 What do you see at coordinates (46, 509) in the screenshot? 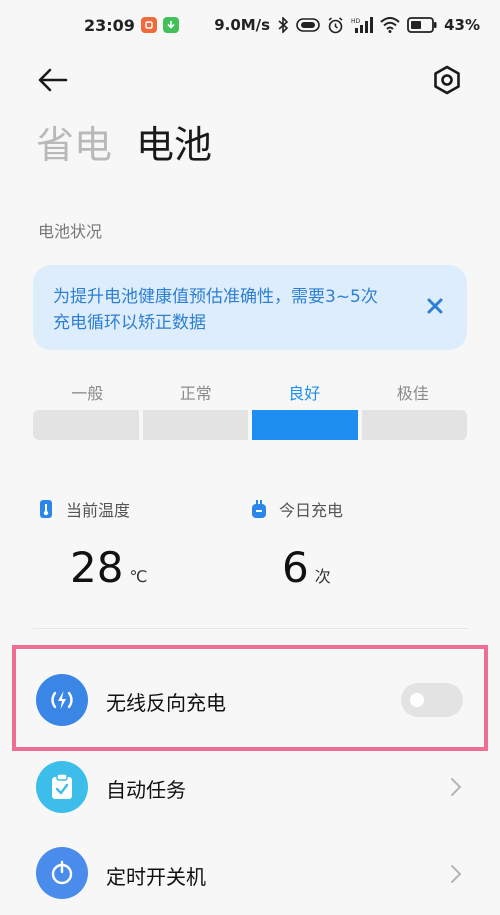
I see `thermometer-icon` at bounding box center [46, 509].